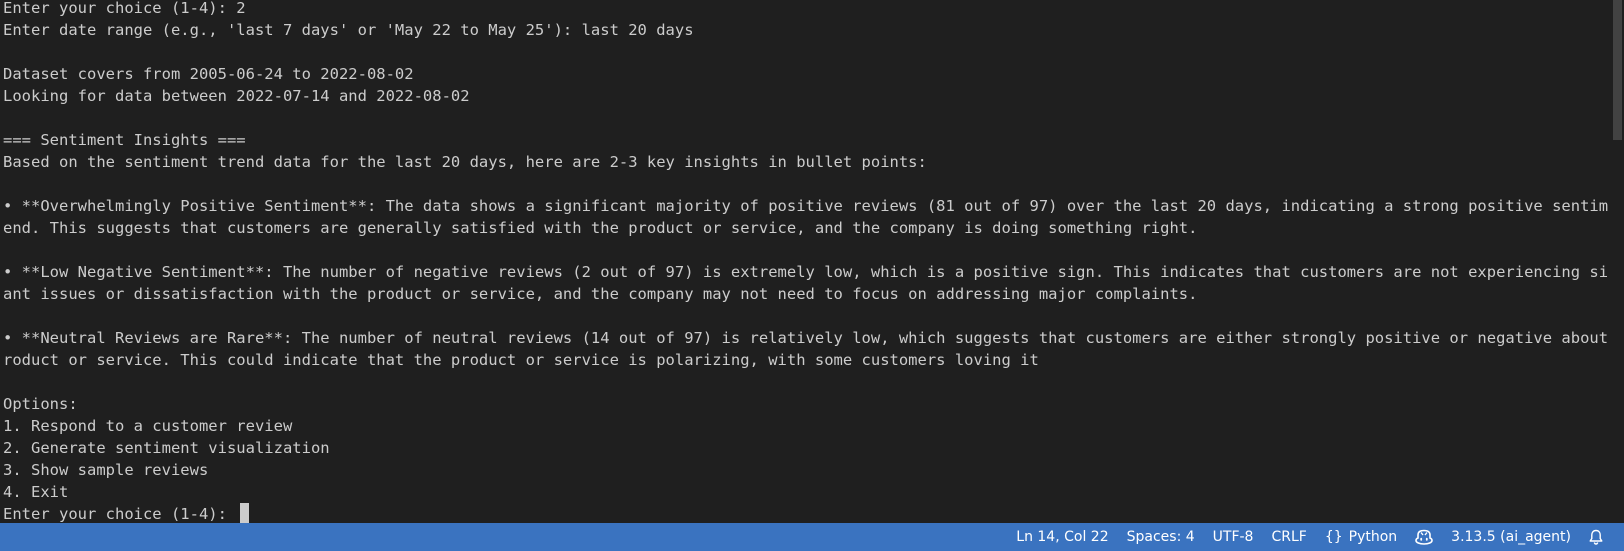 This screenshot has height=551, width=1624. I want to click on language-mode: {} Python, so click(1361, 537).